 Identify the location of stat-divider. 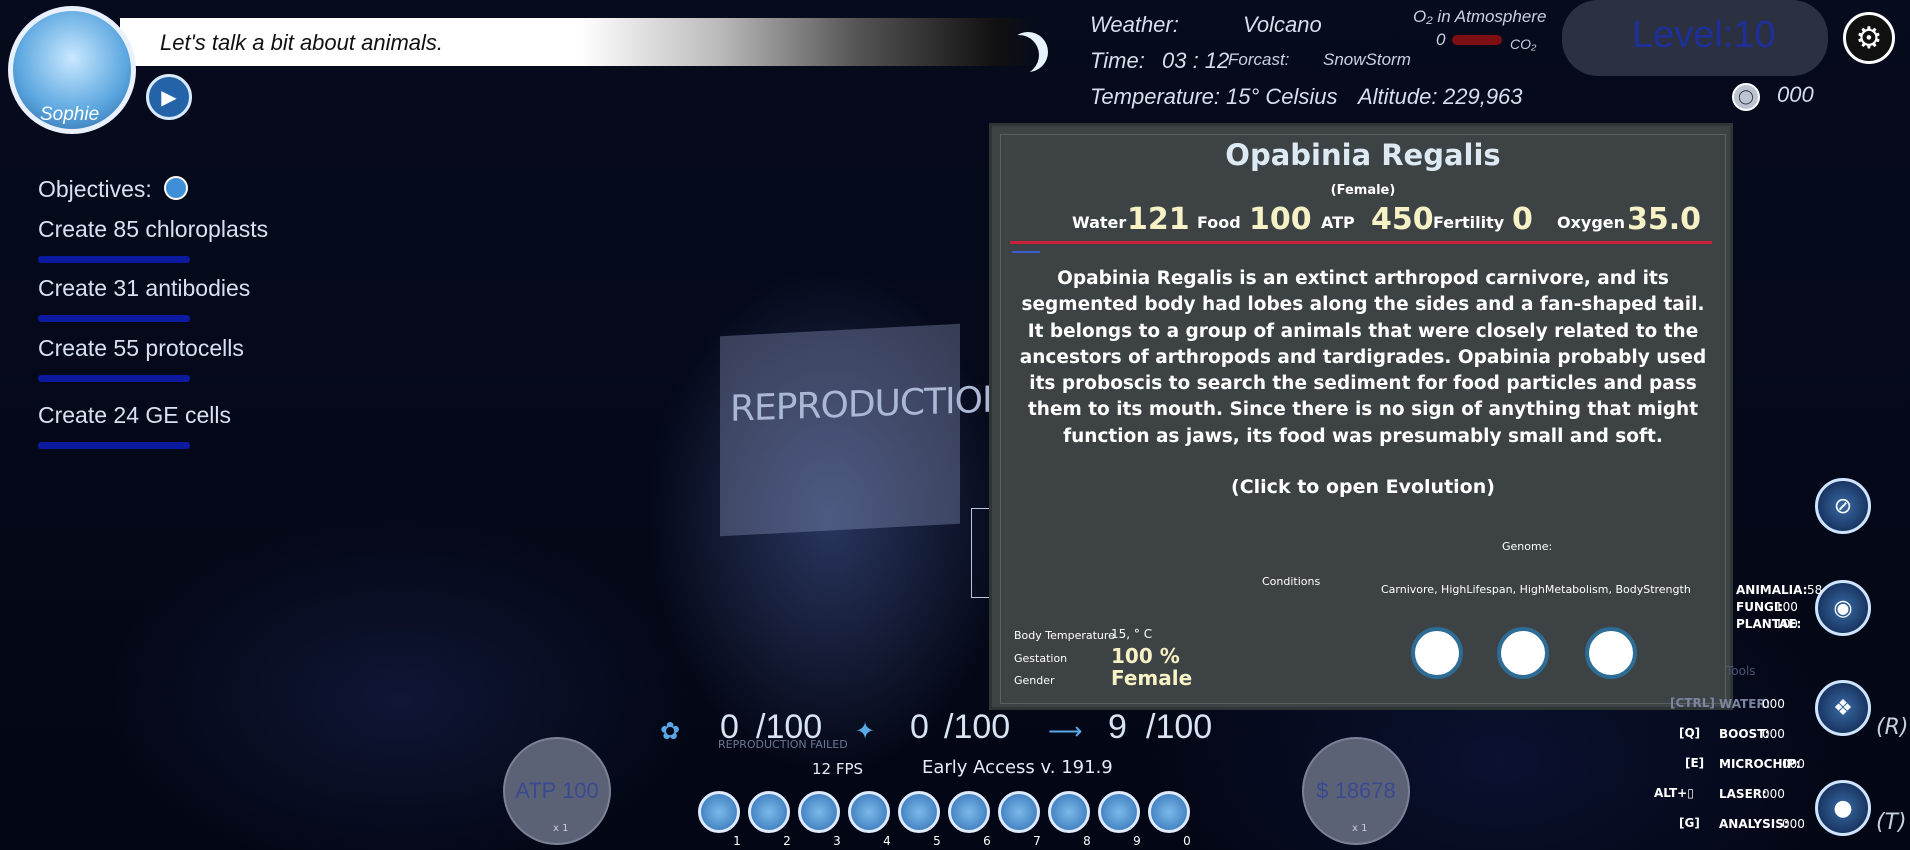
(1361, 242).